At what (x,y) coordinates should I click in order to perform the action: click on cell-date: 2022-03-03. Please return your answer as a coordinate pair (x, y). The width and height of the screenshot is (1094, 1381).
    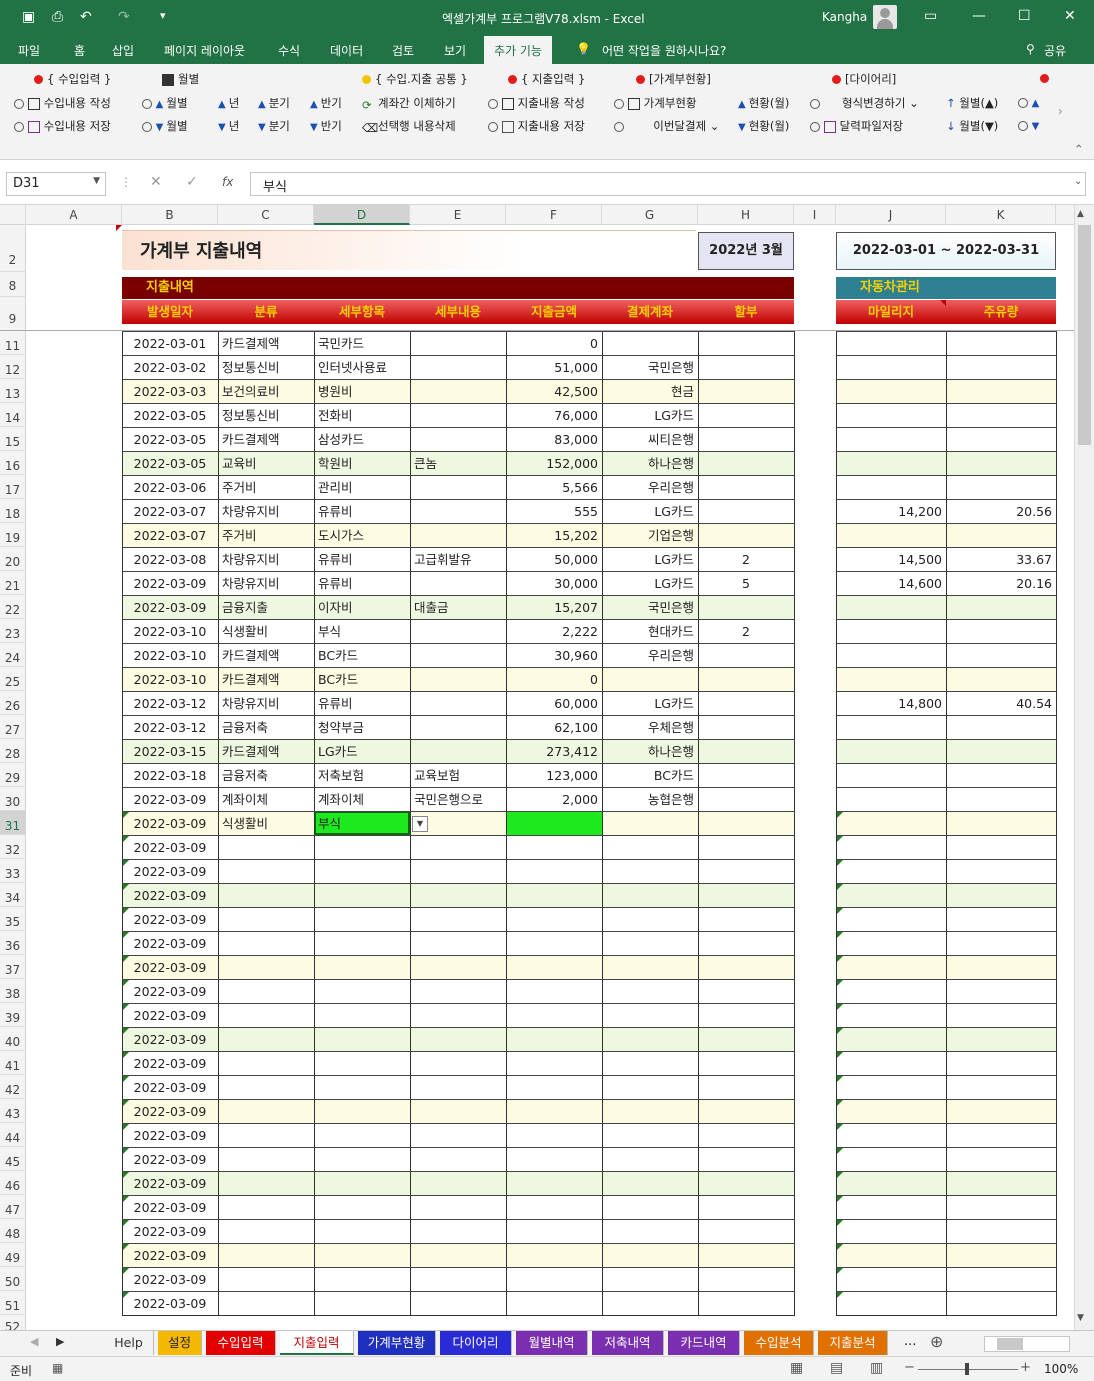
    Looking at the image, I should click on (170, 391).